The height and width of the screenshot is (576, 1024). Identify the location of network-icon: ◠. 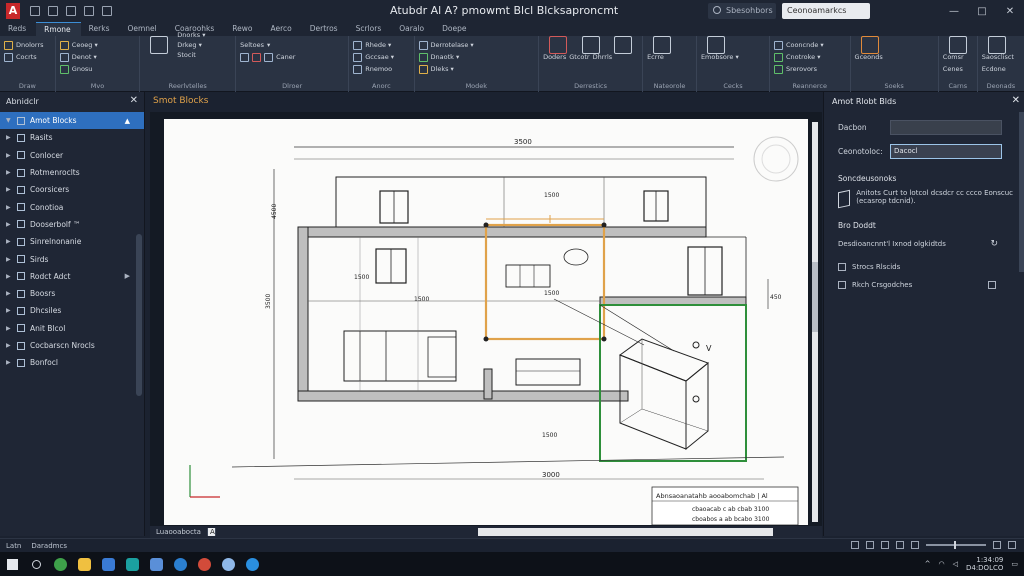
(941, 564).